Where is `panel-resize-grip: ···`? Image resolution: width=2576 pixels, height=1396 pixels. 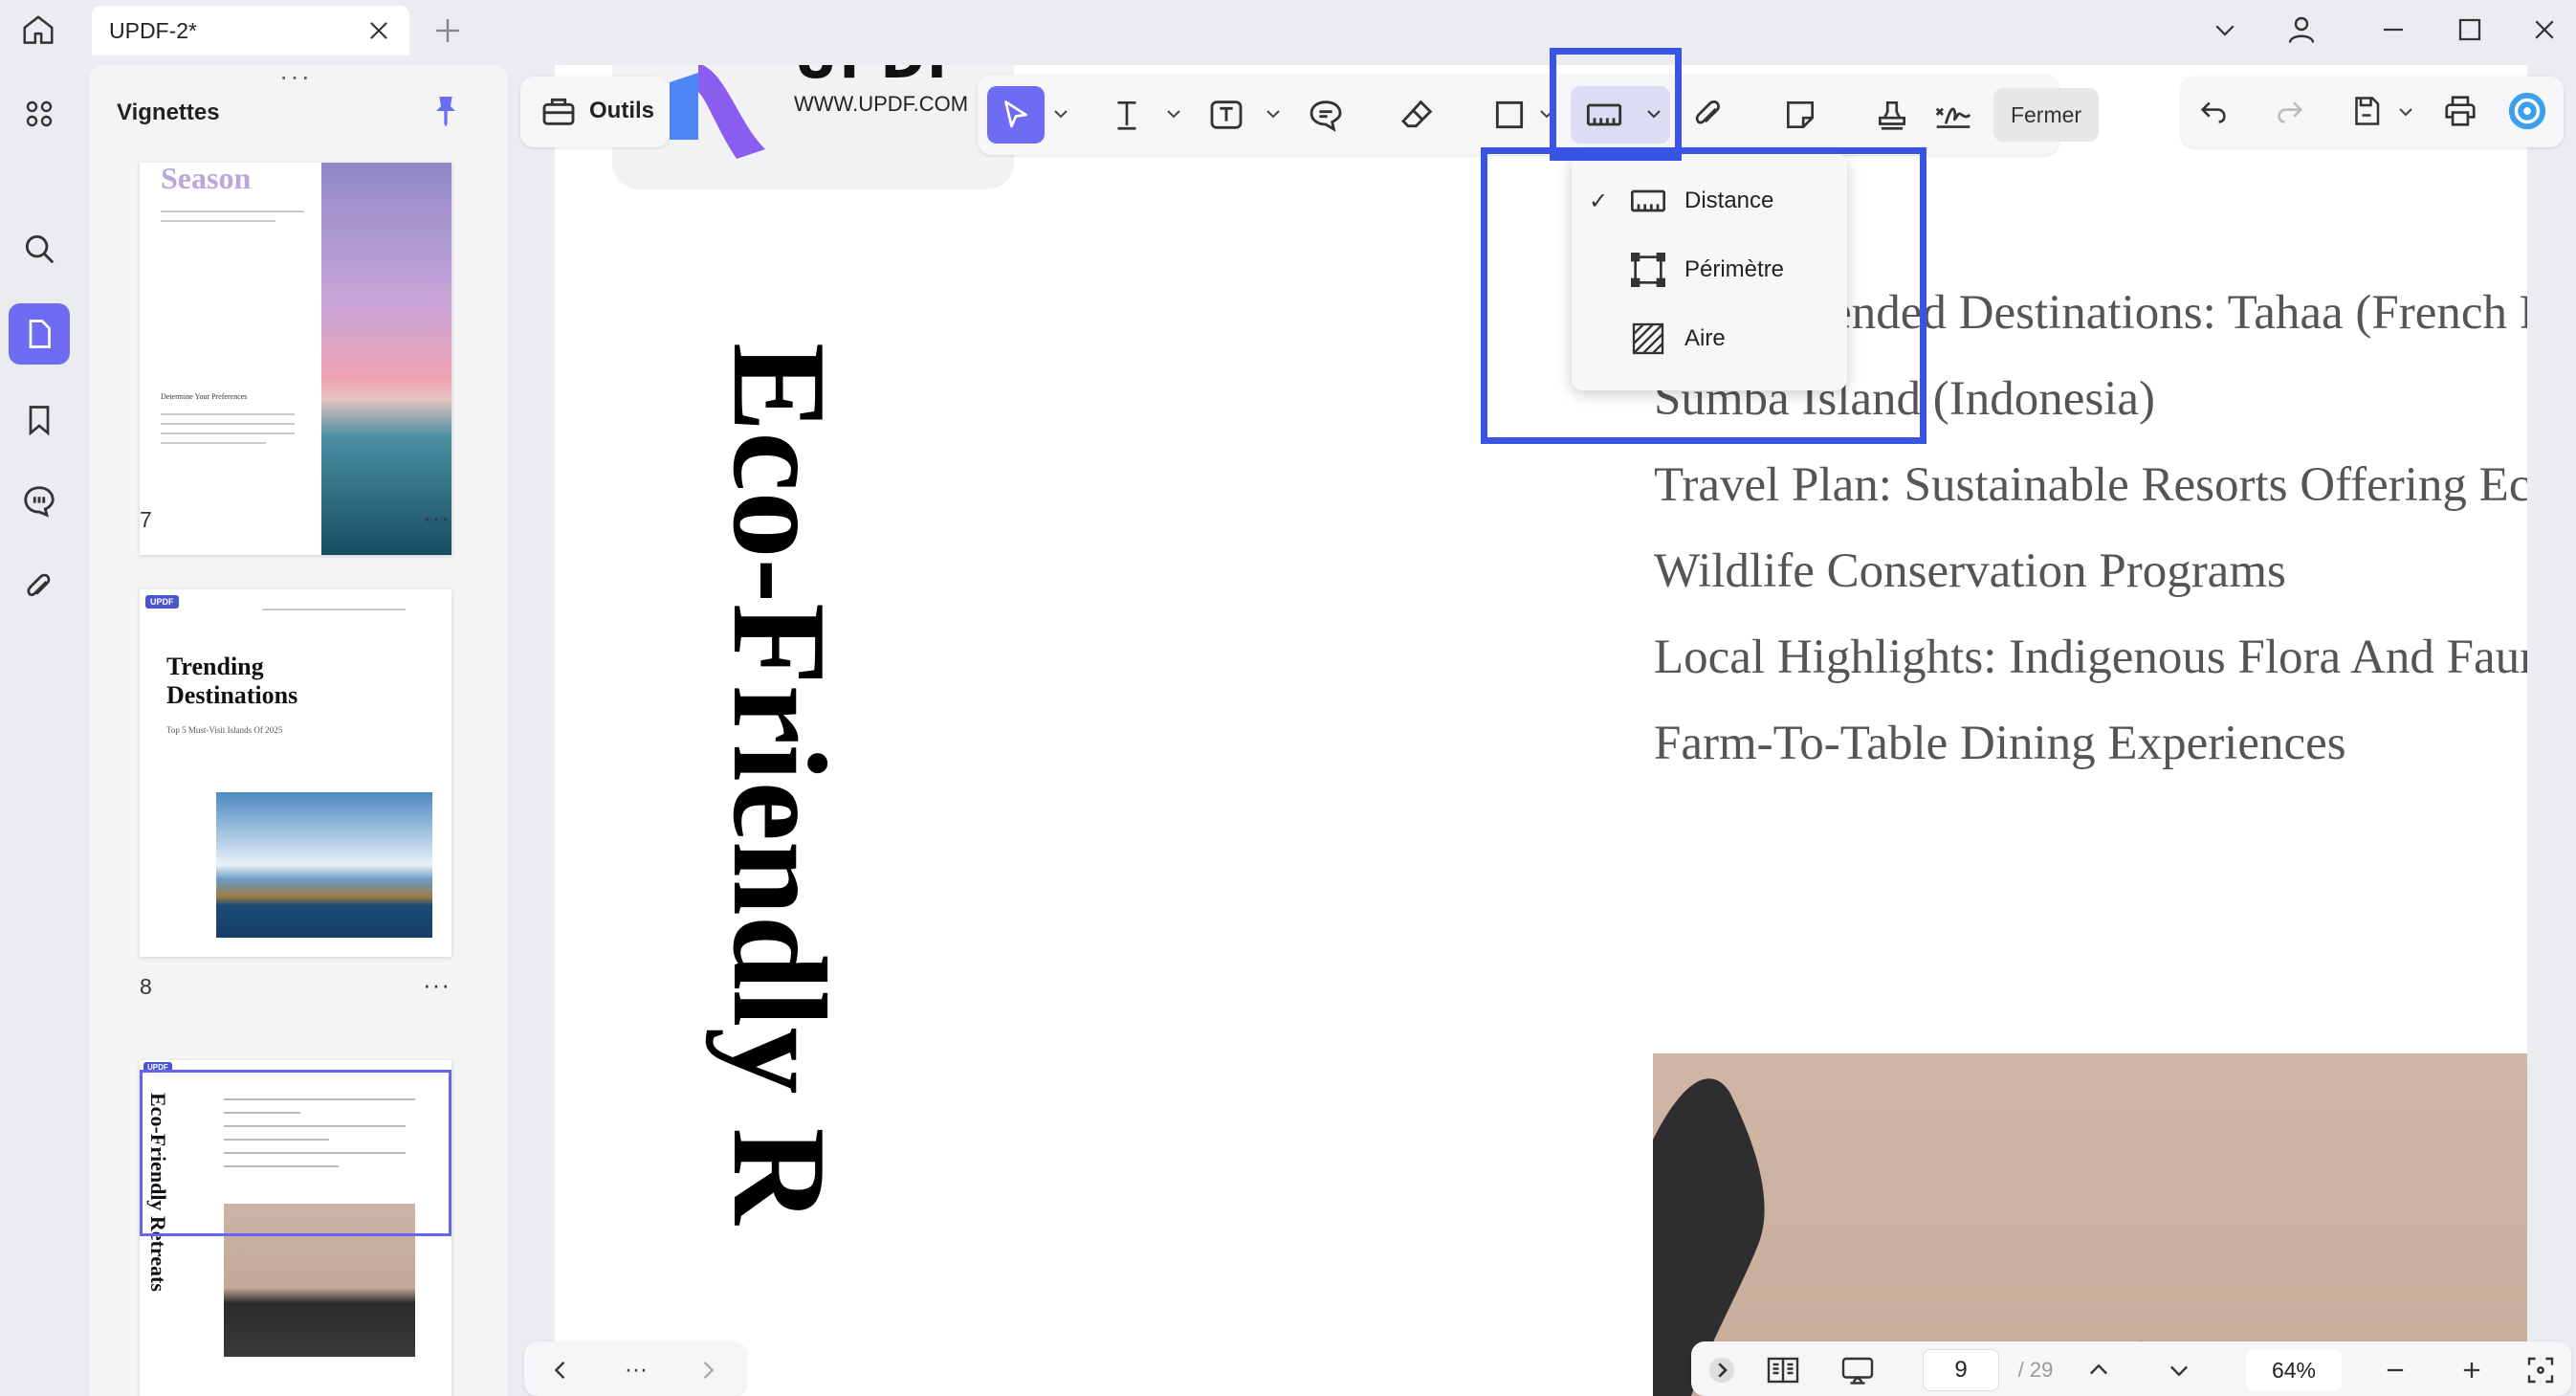 panel-resize-grip: ··· is located at coordinates (295, 78).